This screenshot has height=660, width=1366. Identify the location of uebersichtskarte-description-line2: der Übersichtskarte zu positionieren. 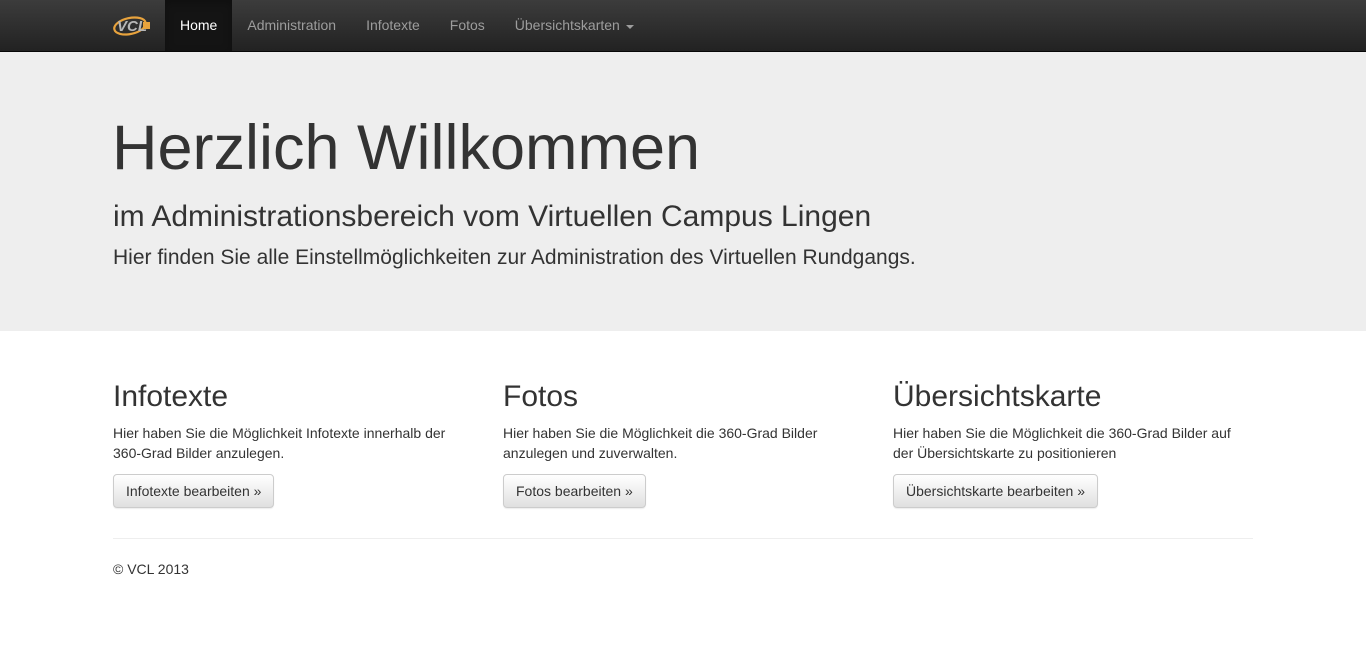
(1005, 453).